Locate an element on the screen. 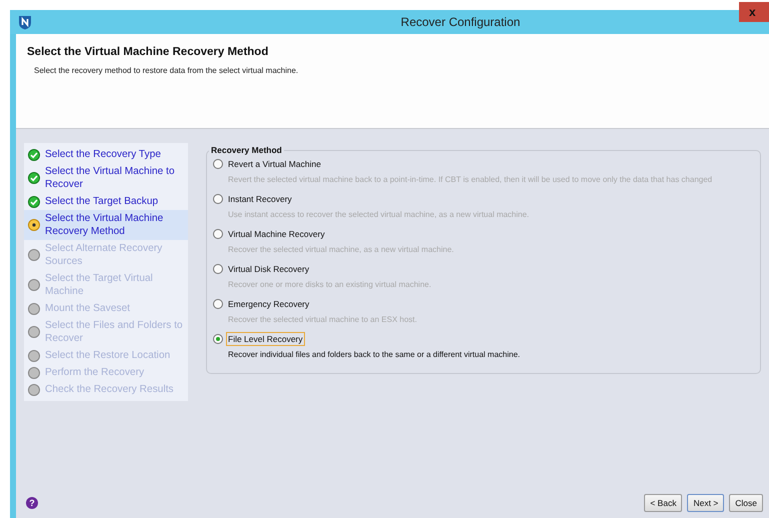 The width and height of the screenshot is (769, 518). page-subtitle: Select the recovery method to restore data from the select virtual machine. is located at coordinates (167, 70).